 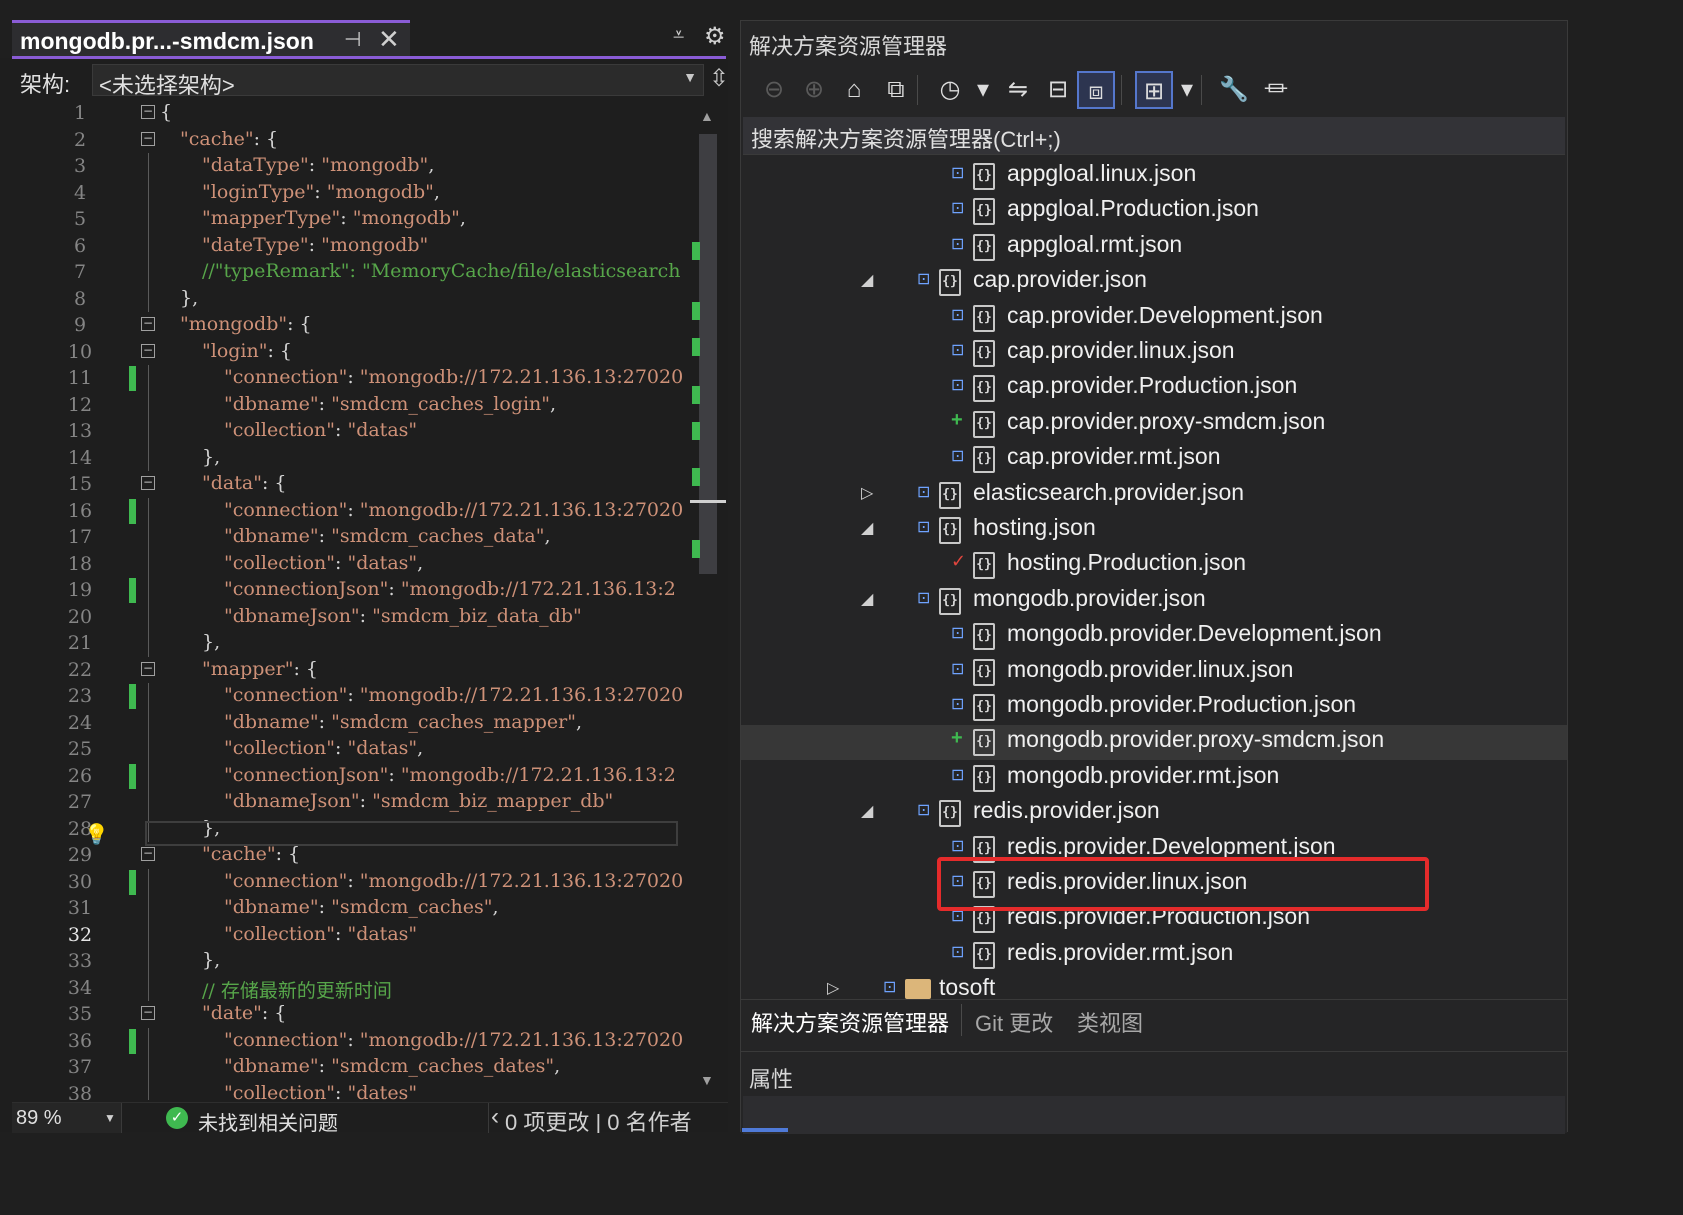 What do you see at coordinates (1276, 90) in the screenshot?
I see `preview-pane-icon: ⏛` at bounding box center [1276, 90].